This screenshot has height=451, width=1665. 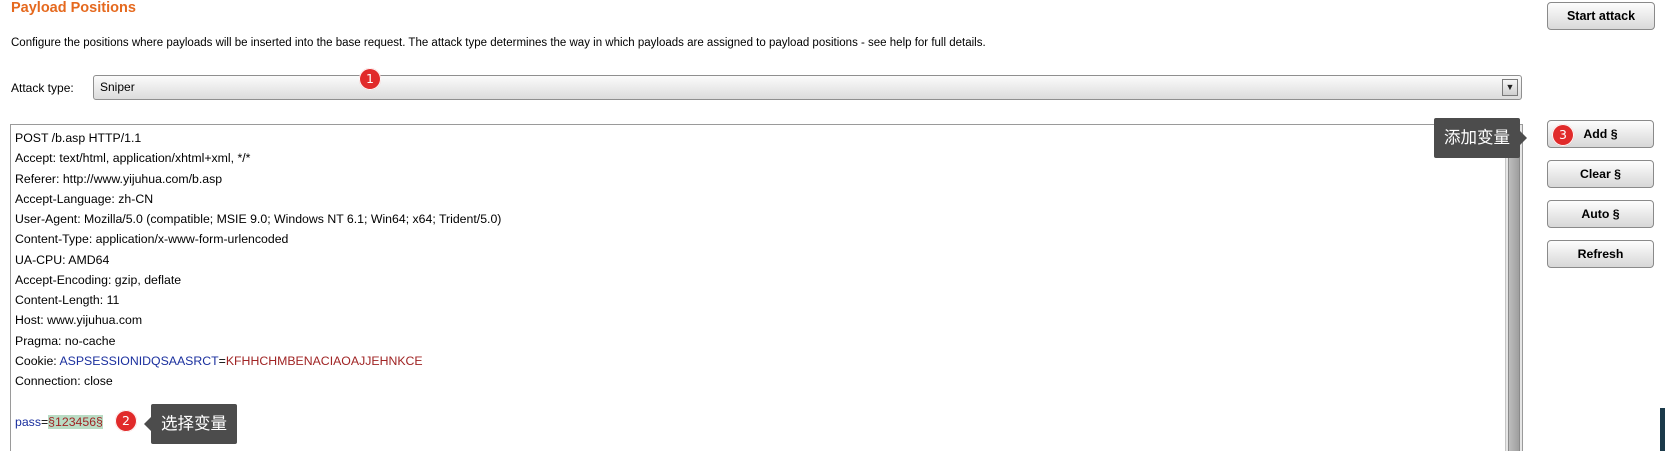 I want to click on request-line: Referer: http://www.yijuhua.com/b.asp, so click(x=119, y=178).